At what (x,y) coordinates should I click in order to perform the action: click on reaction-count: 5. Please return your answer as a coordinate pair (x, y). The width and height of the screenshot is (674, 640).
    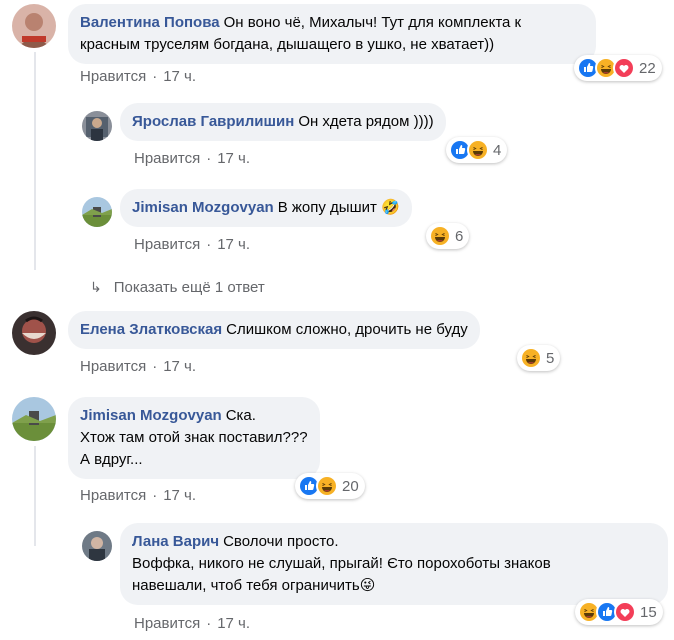
    Looking at the image, I should click on (550, 358).